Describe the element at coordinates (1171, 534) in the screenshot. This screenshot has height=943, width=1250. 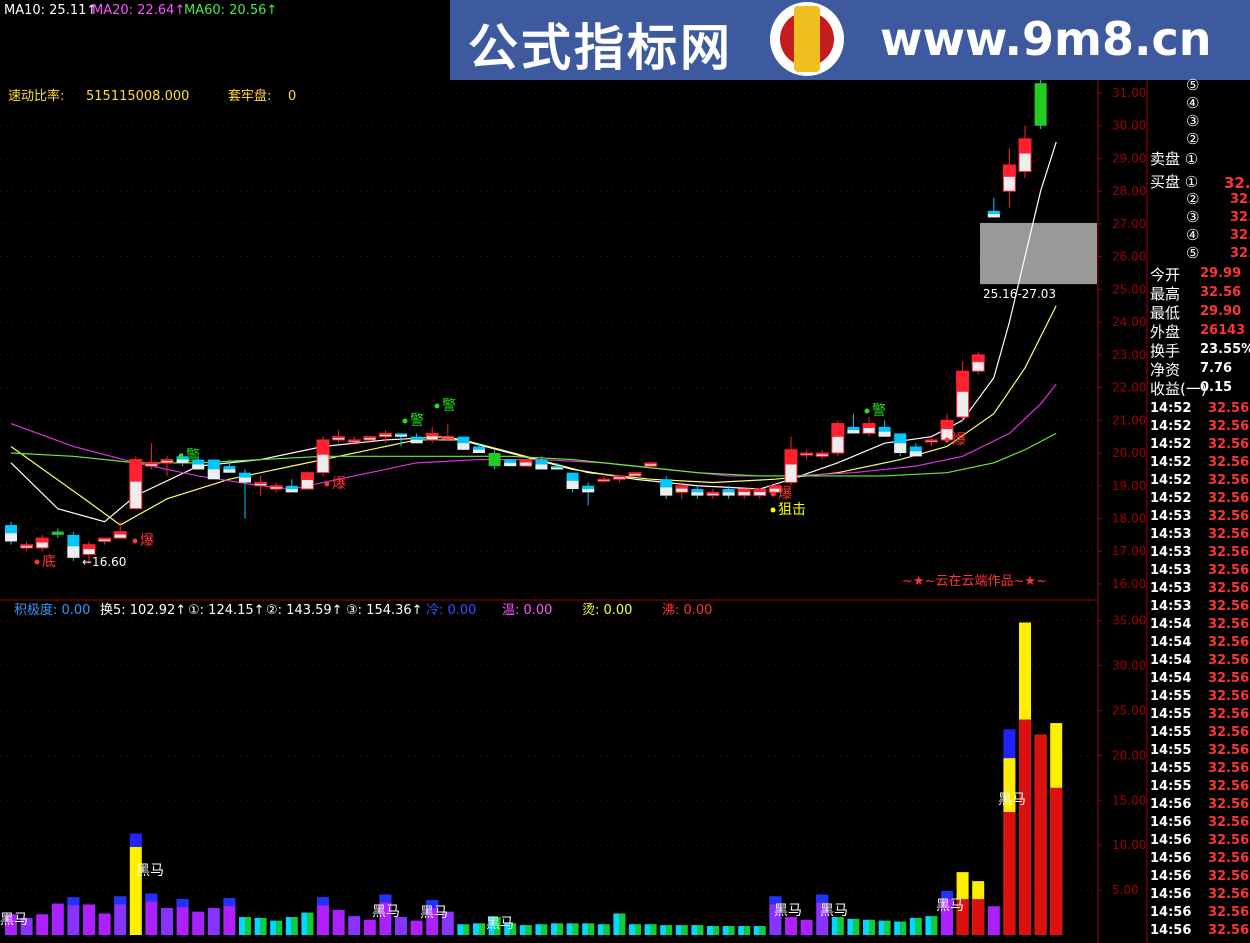
I see `tick-time: 14:53` at that location.